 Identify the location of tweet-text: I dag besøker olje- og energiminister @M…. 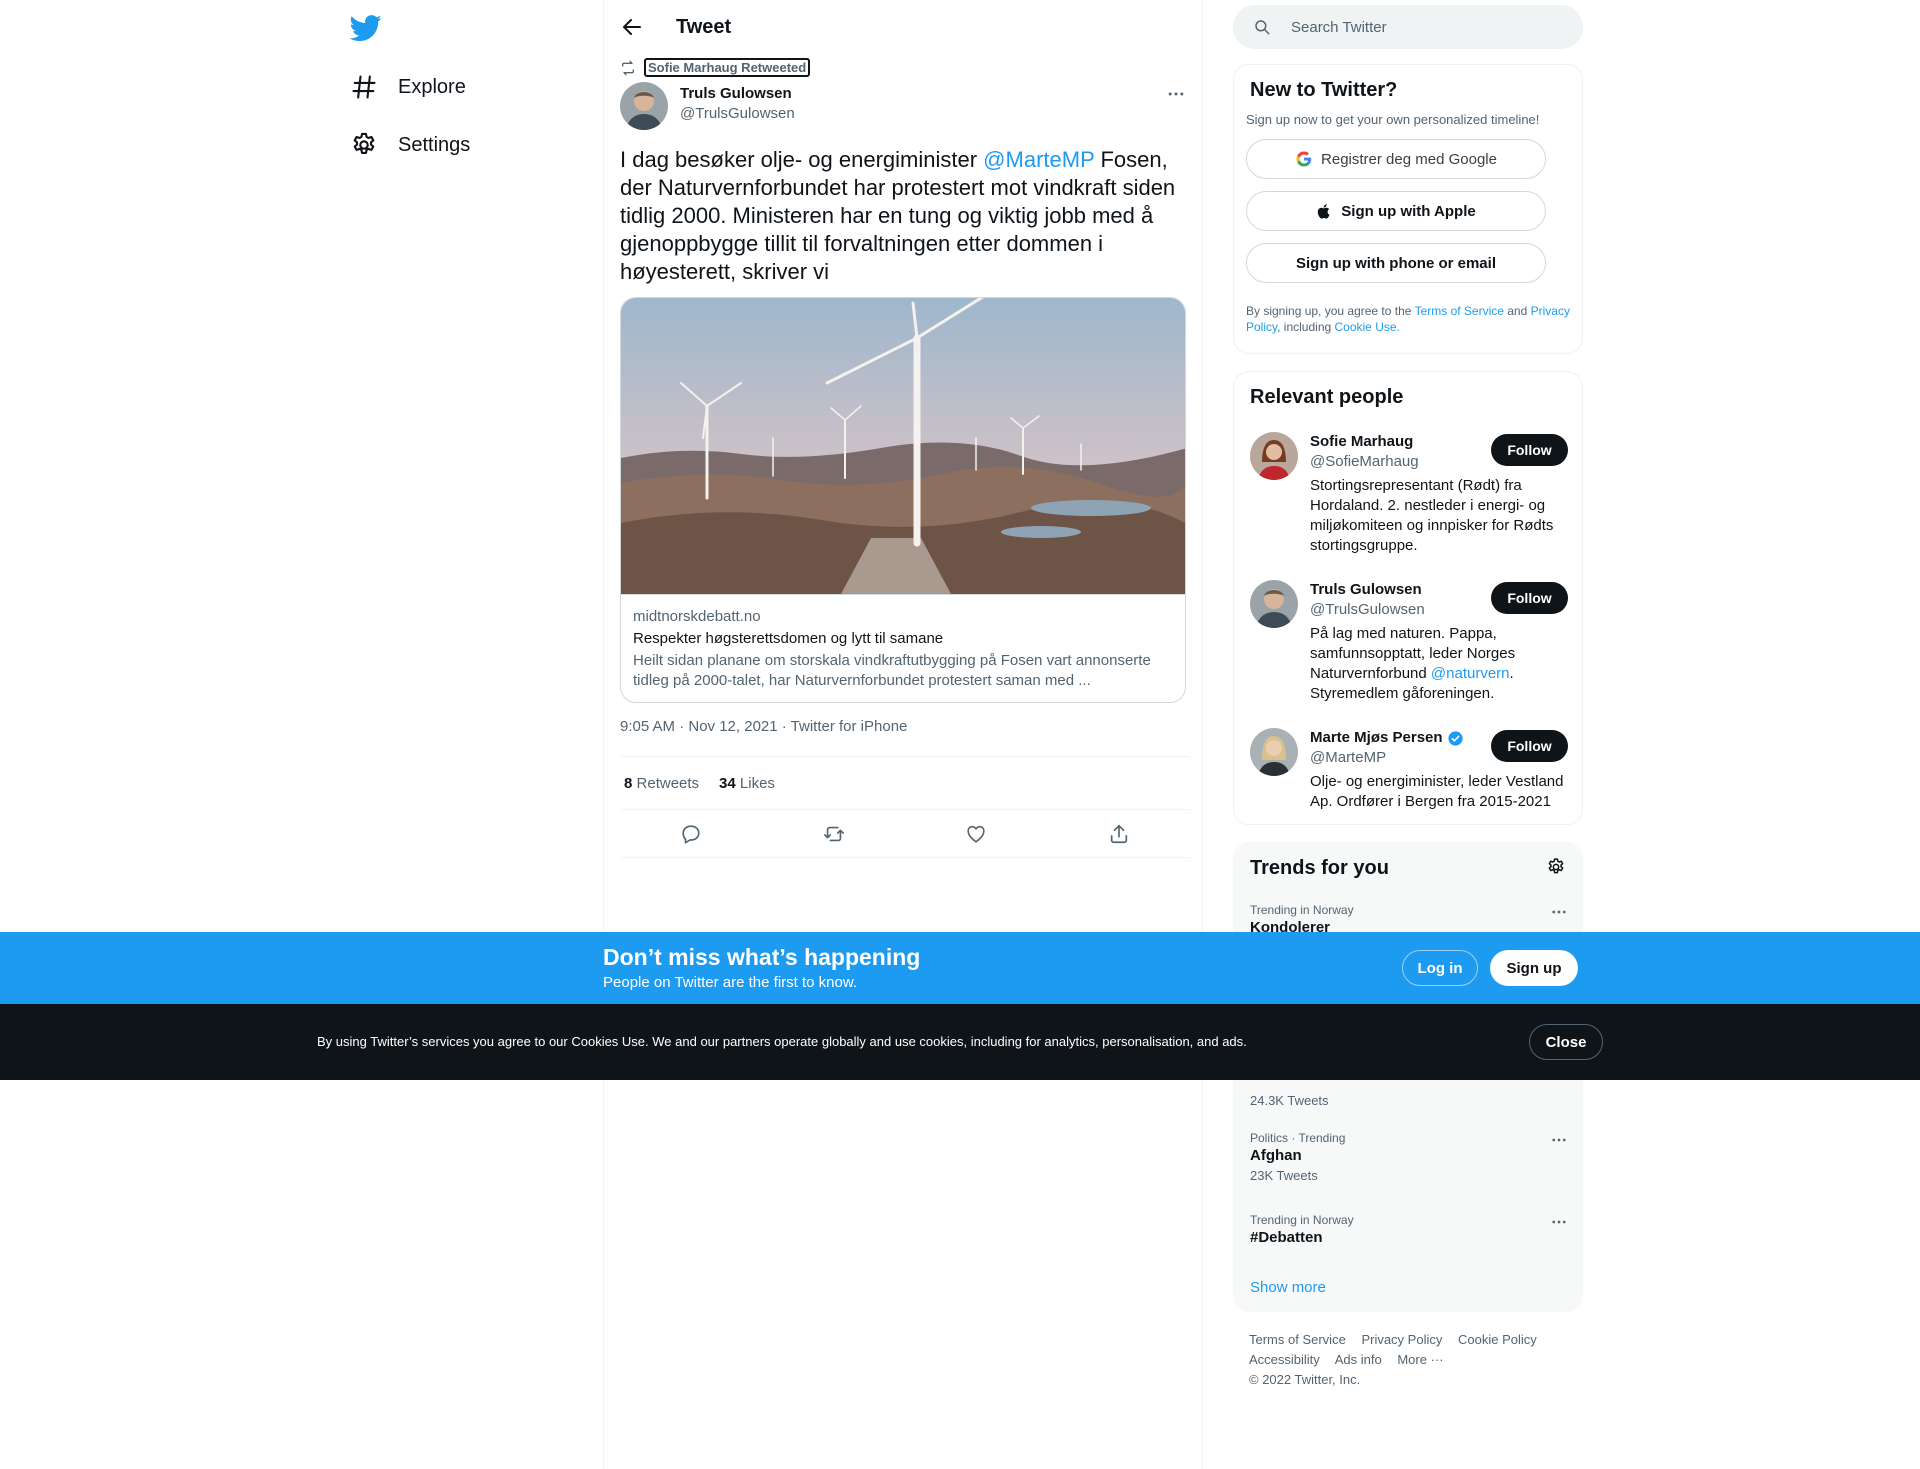
(905, 216).